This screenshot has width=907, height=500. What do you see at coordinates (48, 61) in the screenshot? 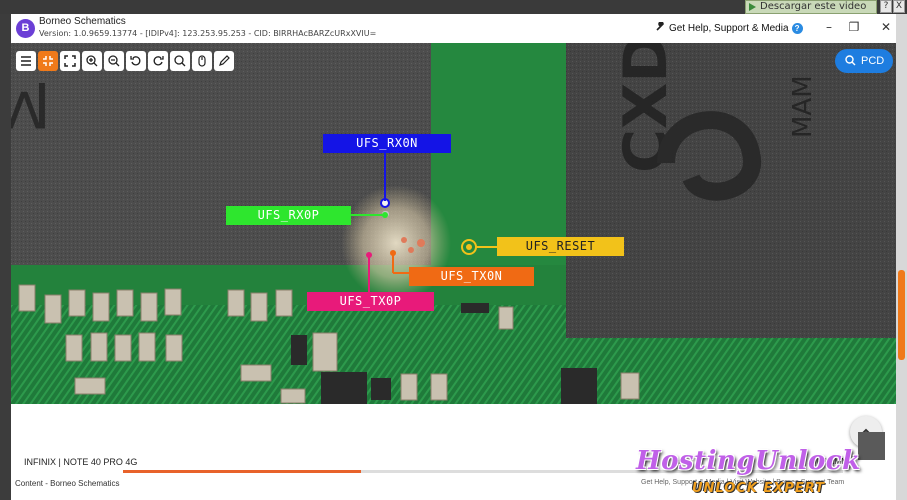
I see `collapse-icon` at bounding box center [48, 61].